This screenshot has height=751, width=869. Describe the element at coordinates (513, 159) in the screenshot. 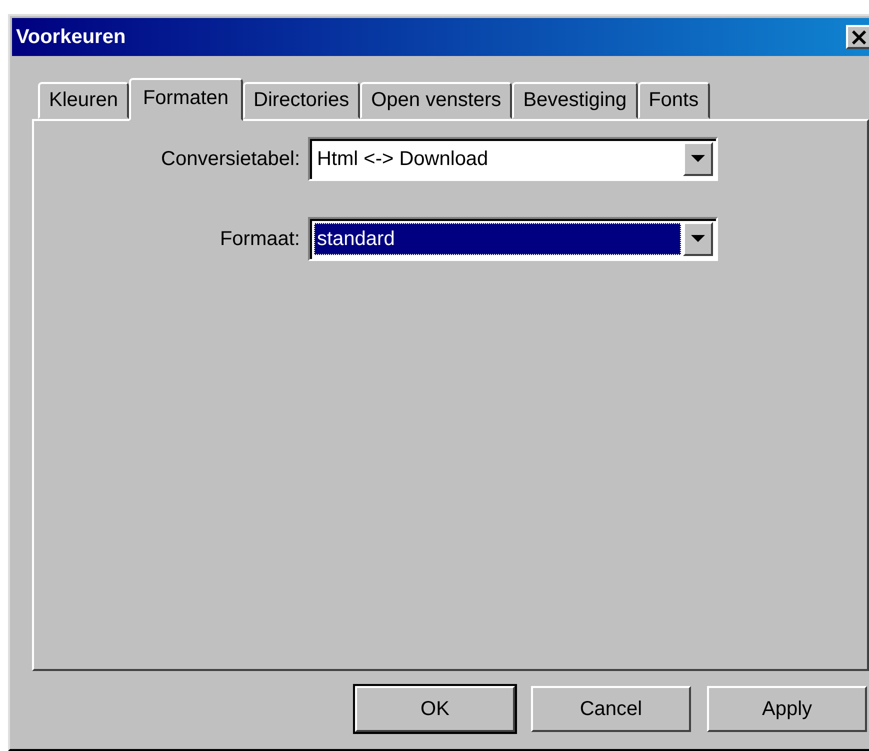

I see `dropdown-field: Html <-> Download` at that location.